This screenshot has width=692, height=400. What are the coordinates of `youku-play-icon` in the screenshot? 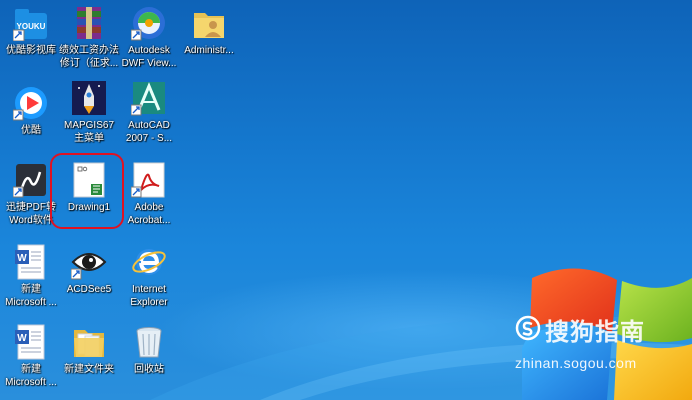 It's located at (30, 104).